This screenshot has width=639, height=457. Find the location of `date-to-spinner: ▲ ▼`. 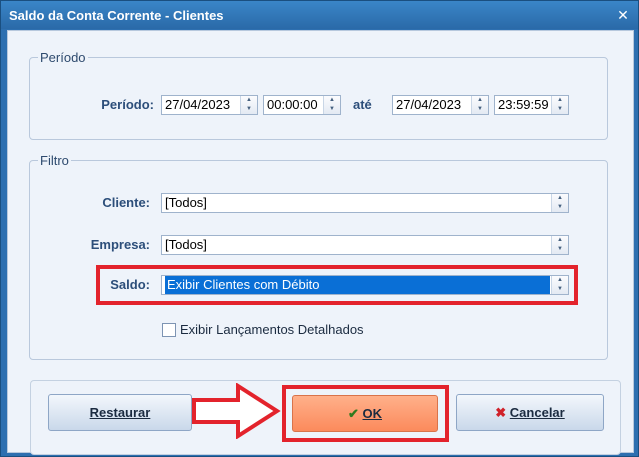

date-to-spinner: ▲ ▼ is located at coordinates (479, 105).